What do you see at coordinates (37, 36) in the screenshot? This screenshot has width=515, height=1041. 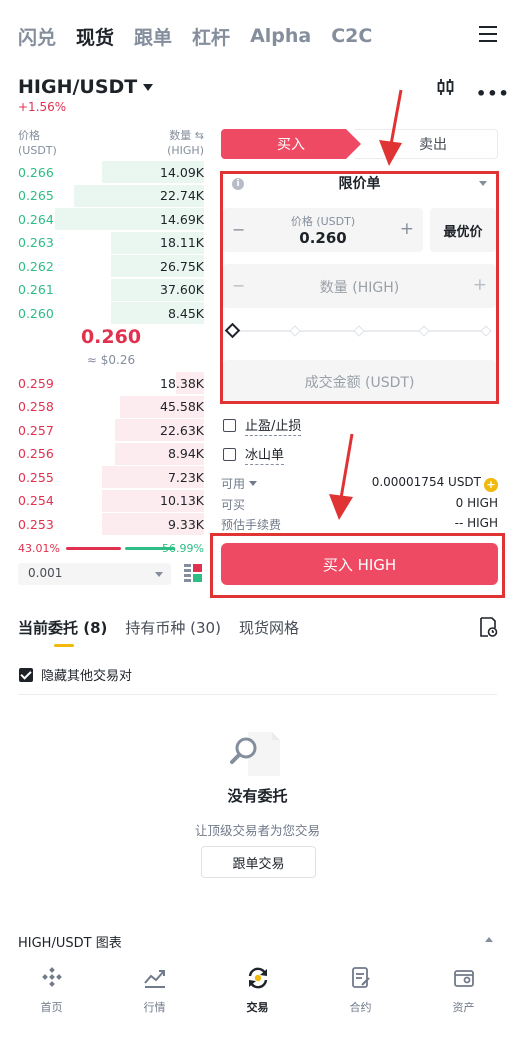 I see `tab-swap: 闪兑` at bounding box center [37, 36].